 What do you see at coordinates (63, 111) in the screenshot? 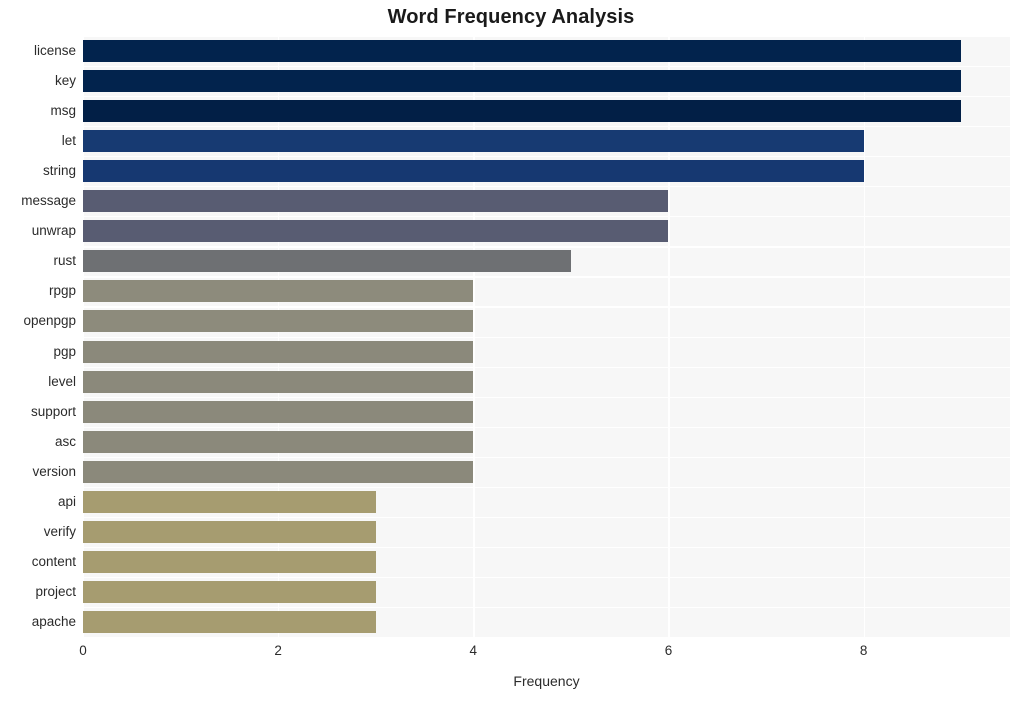
I see `y-axis-tick-label: msg` at bounding box center [63, 111].